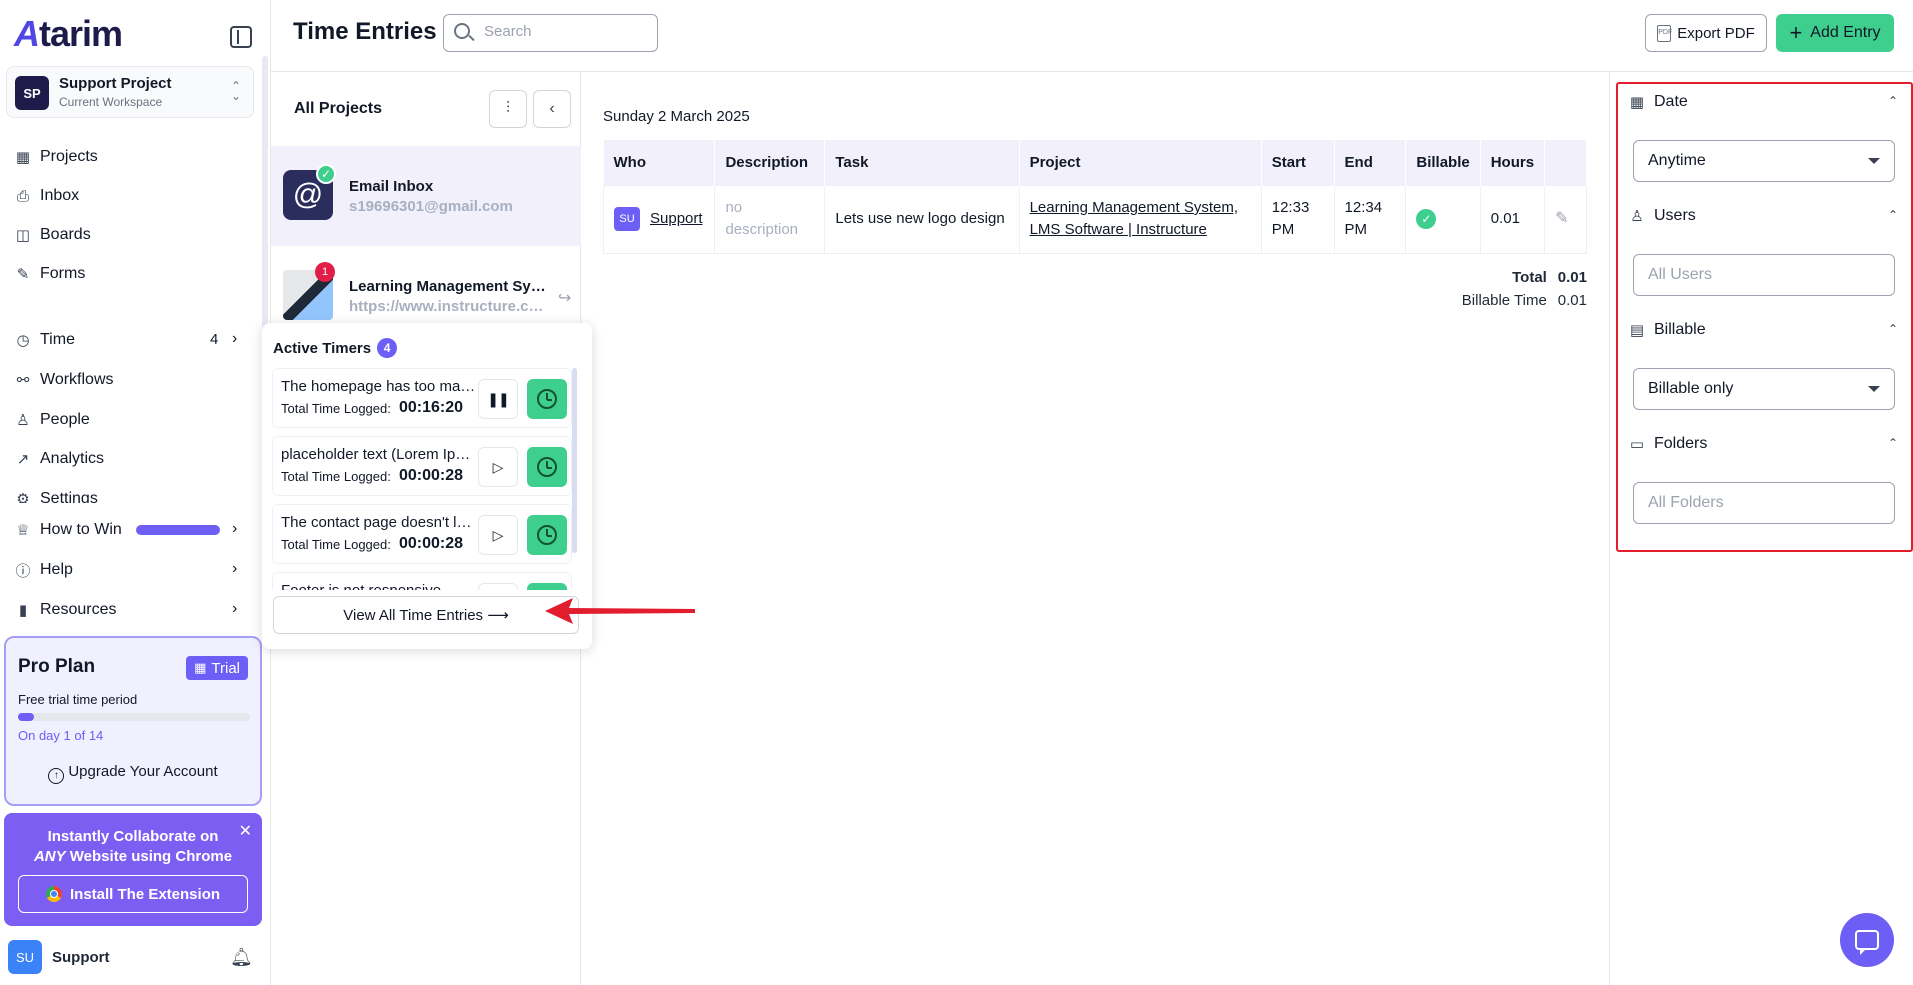 The height and width of the screenshot is (985, 1913). Describe the element at coordinates (56, 494) in the screenshot. I see `sidebar-item-settings: ⚙ Settings` at that location.